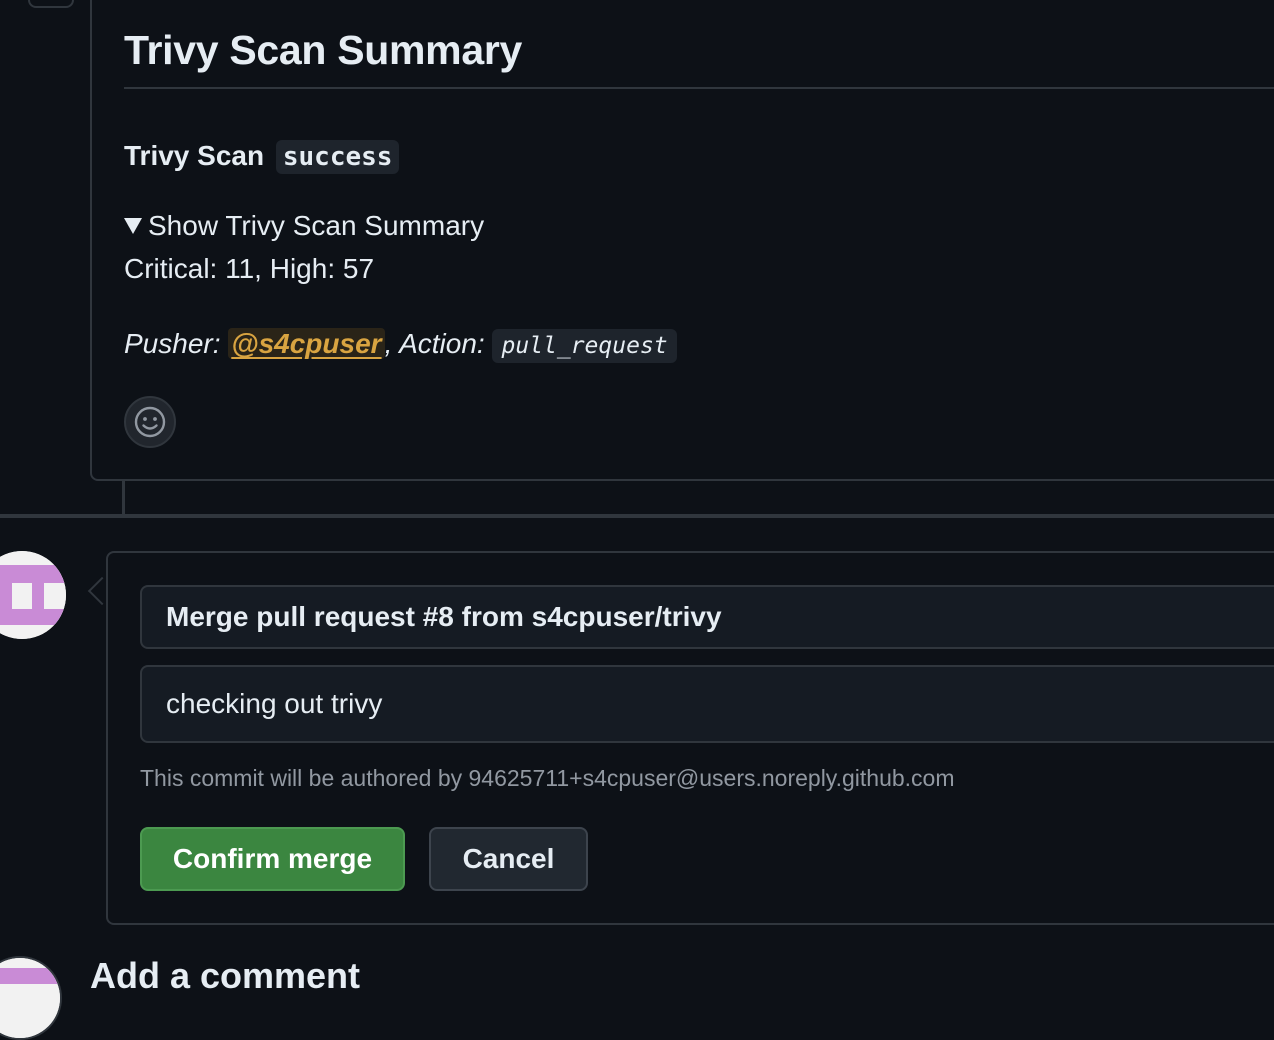 The image size is (1274, 1040). Describe the element at coordinates (323, 50) in the screenshot. I see `comment-title: Trivy Scan Summary` at that location.